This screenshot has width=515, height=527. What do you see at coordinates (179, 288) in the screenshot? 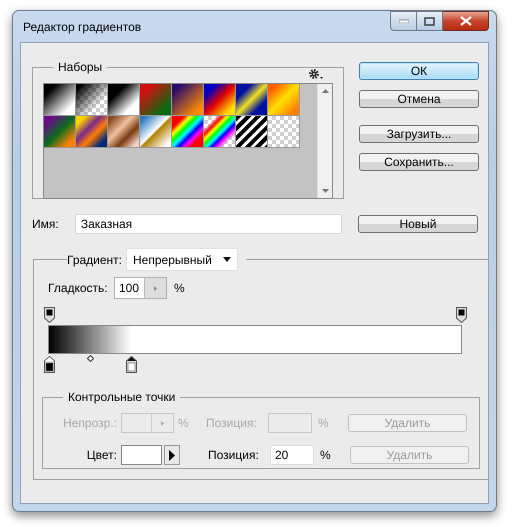
I see `smoothness-unit: %` at bounding box center [179, 288].